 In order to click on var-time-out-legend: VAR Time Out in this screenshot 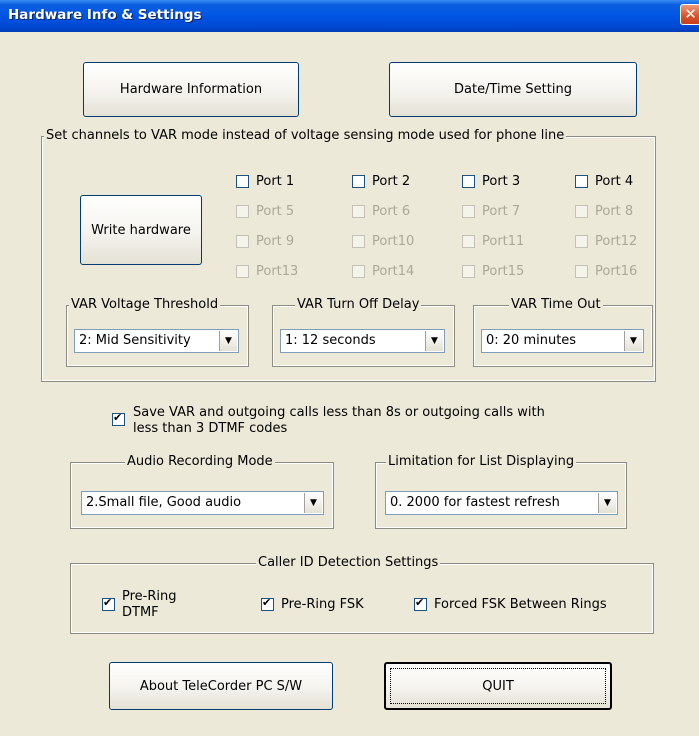, I will do `click(556, 305)`.